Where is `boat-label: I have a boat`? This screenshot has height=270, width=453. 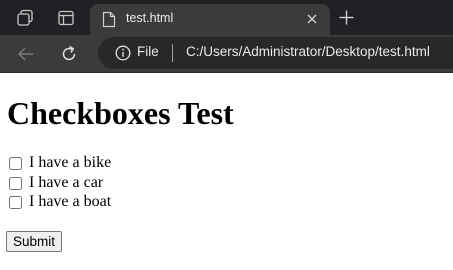 boat-label: I have a boat is located at coordinates (70, 202).